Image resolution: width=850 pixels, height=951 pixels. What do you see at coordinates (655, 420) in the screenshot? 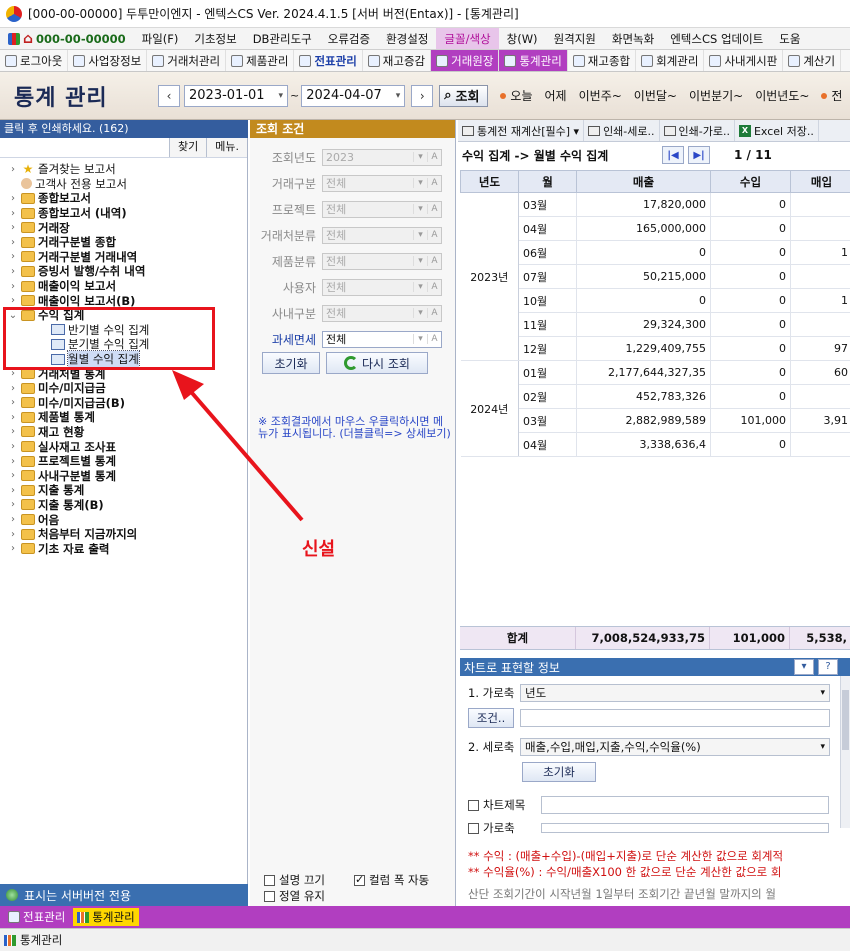
I see `table-row: 03월 2,882,989,589 101,000 3,91` at bounding box center [655, 420].